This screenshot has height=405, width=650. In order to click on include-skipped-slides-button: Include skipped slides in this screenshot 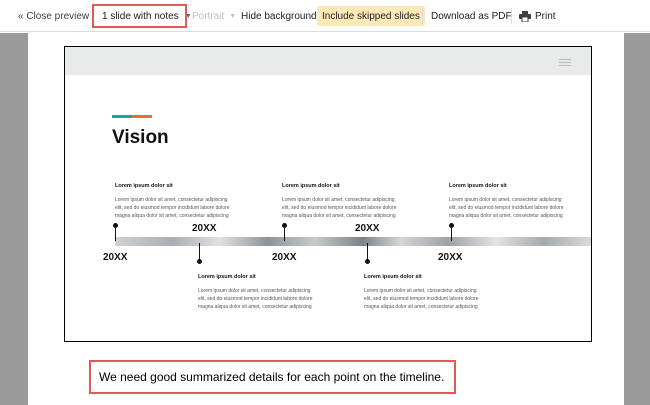, I will do `click(371, 16)`.